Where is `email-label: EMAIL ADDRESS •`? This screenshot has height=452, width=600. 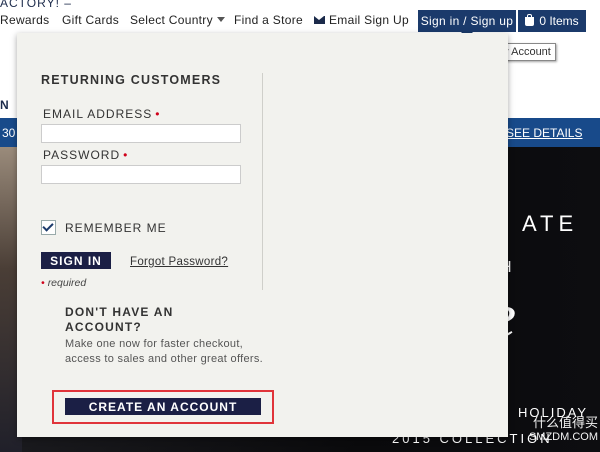 email-label: EMAIL ADDRESS • is located at coordinates (101, 114).